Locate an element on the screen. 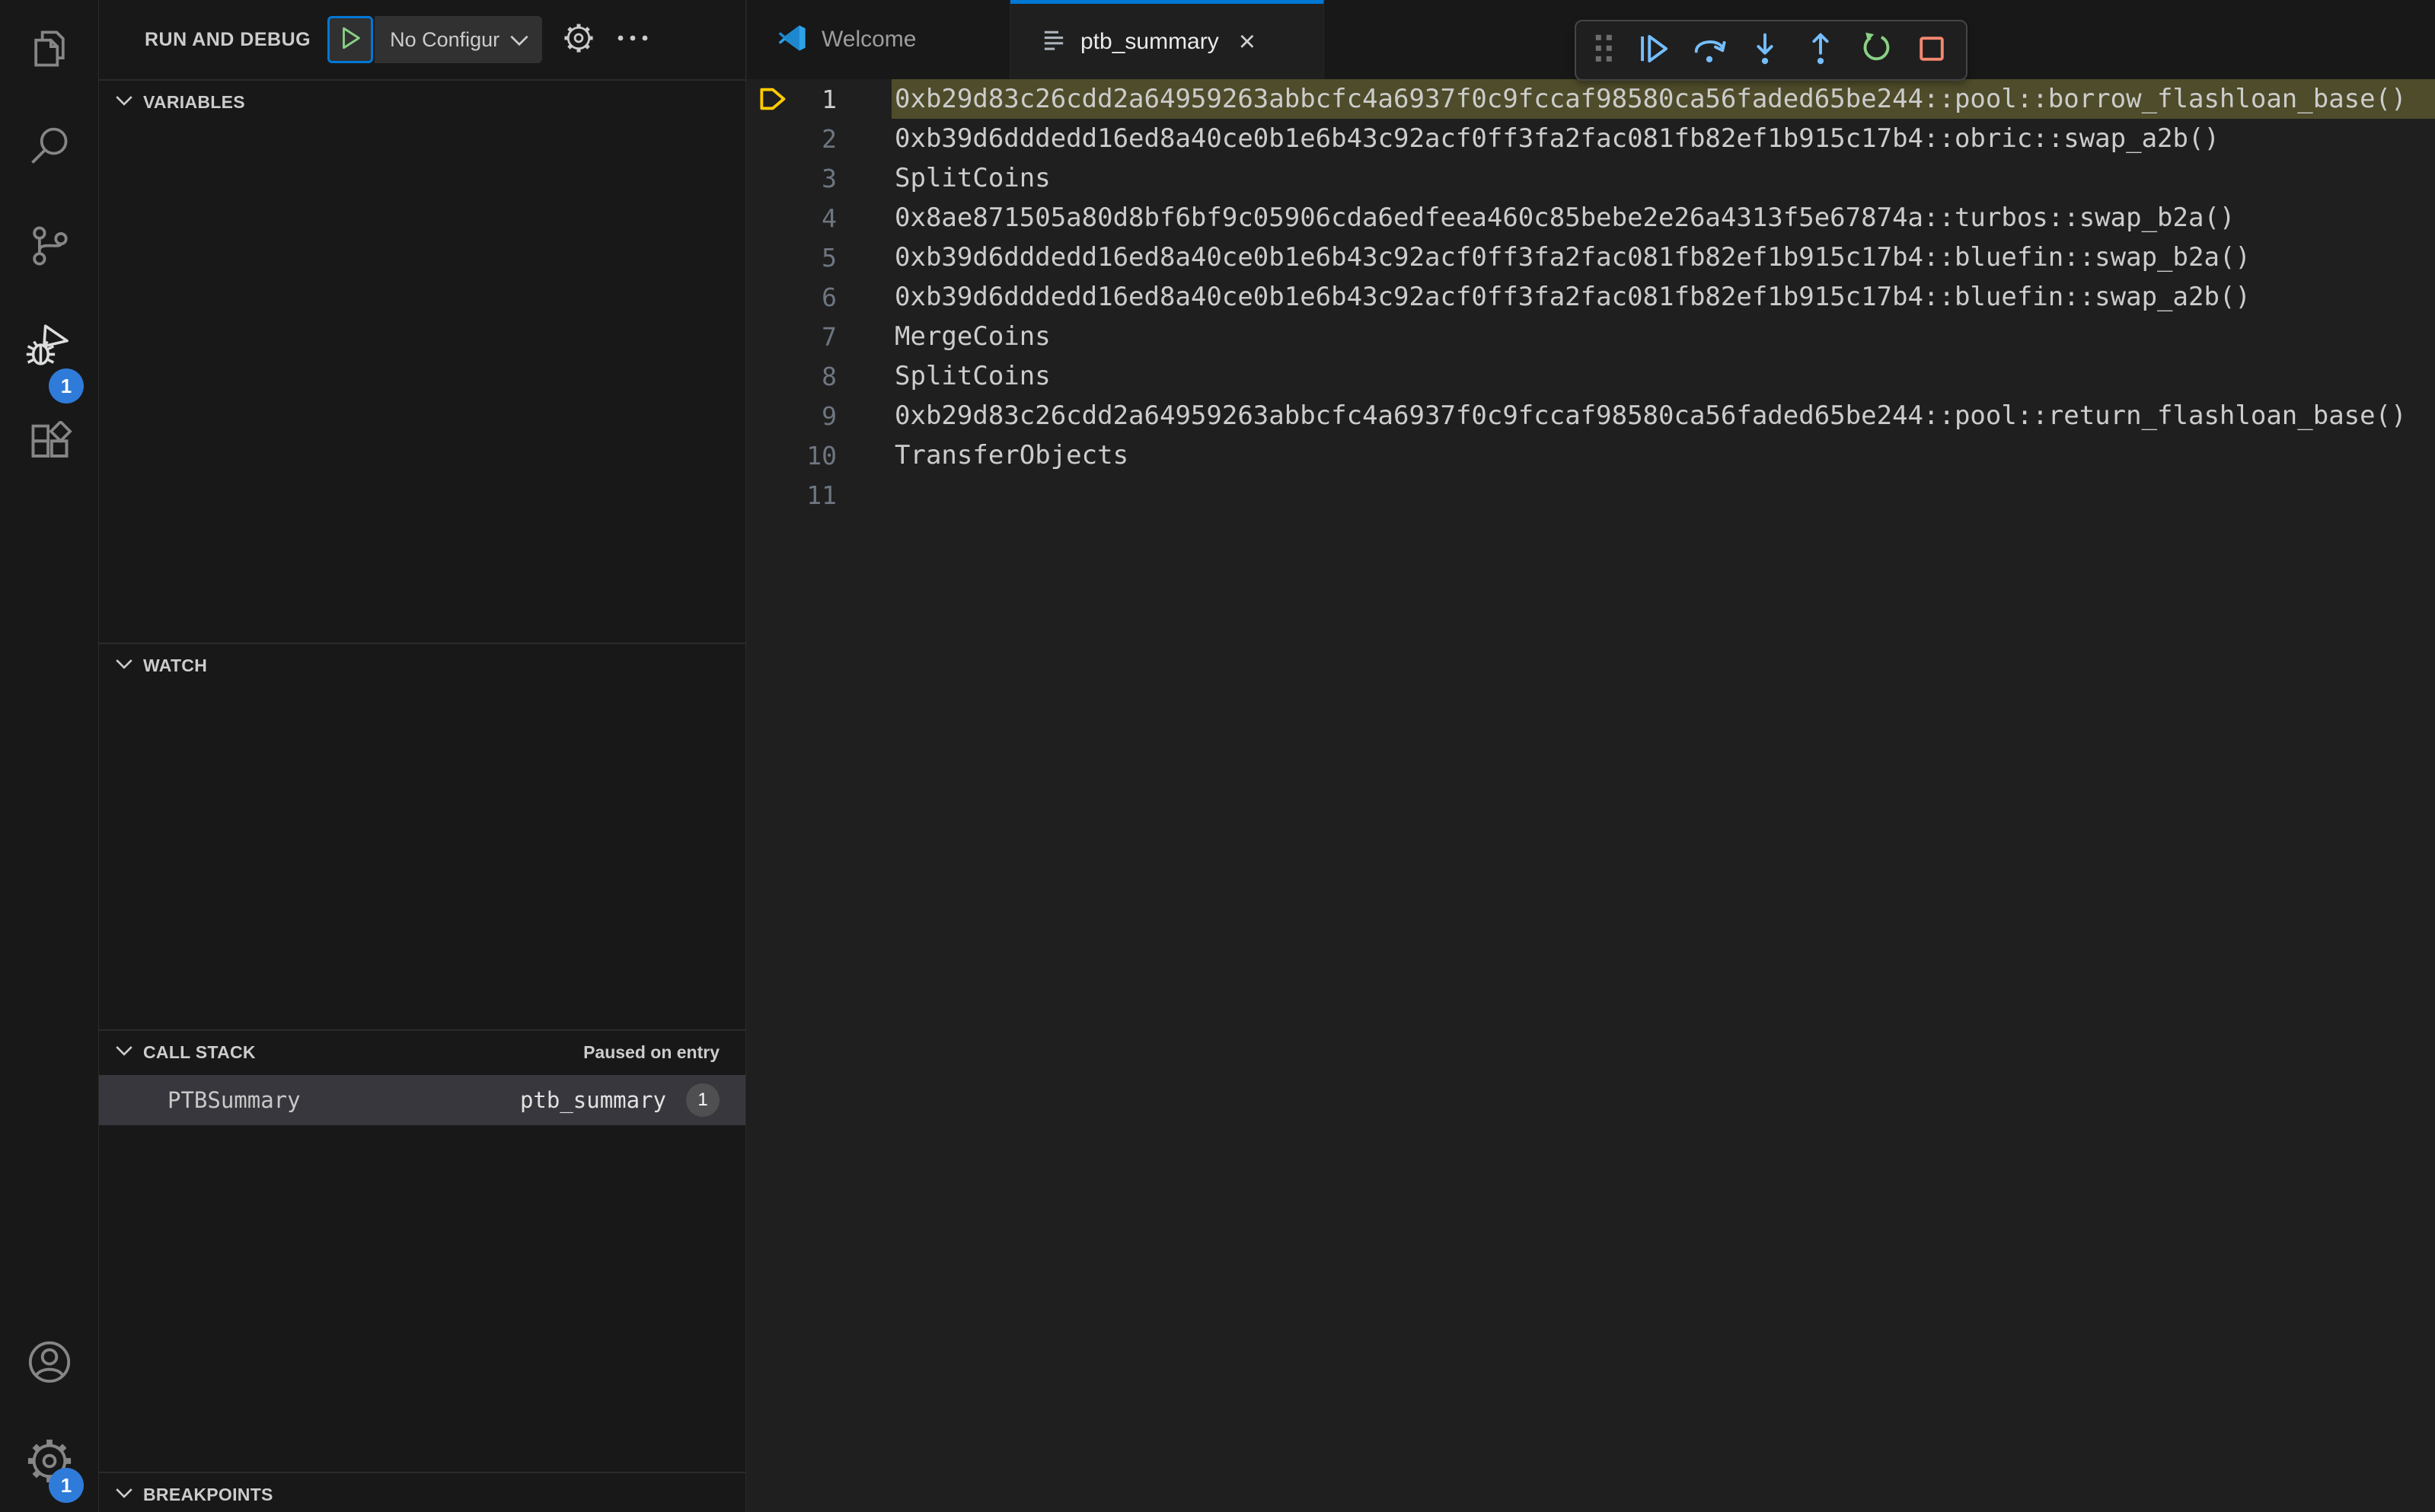  tab-label: Welcome is located at coordinates (869, 39).